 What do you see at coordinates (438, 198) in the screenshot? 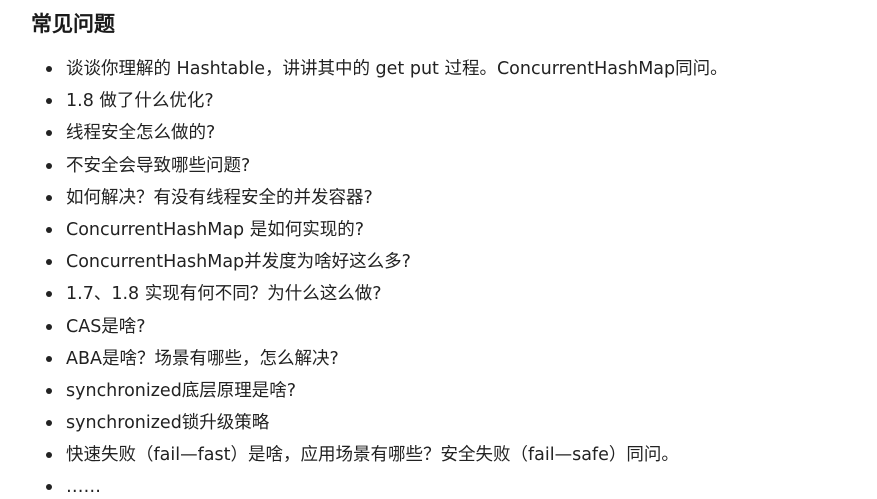
I see `list-item: 如何解决？有没有线程安全的并发容器?` at bounding box center [438, 198].